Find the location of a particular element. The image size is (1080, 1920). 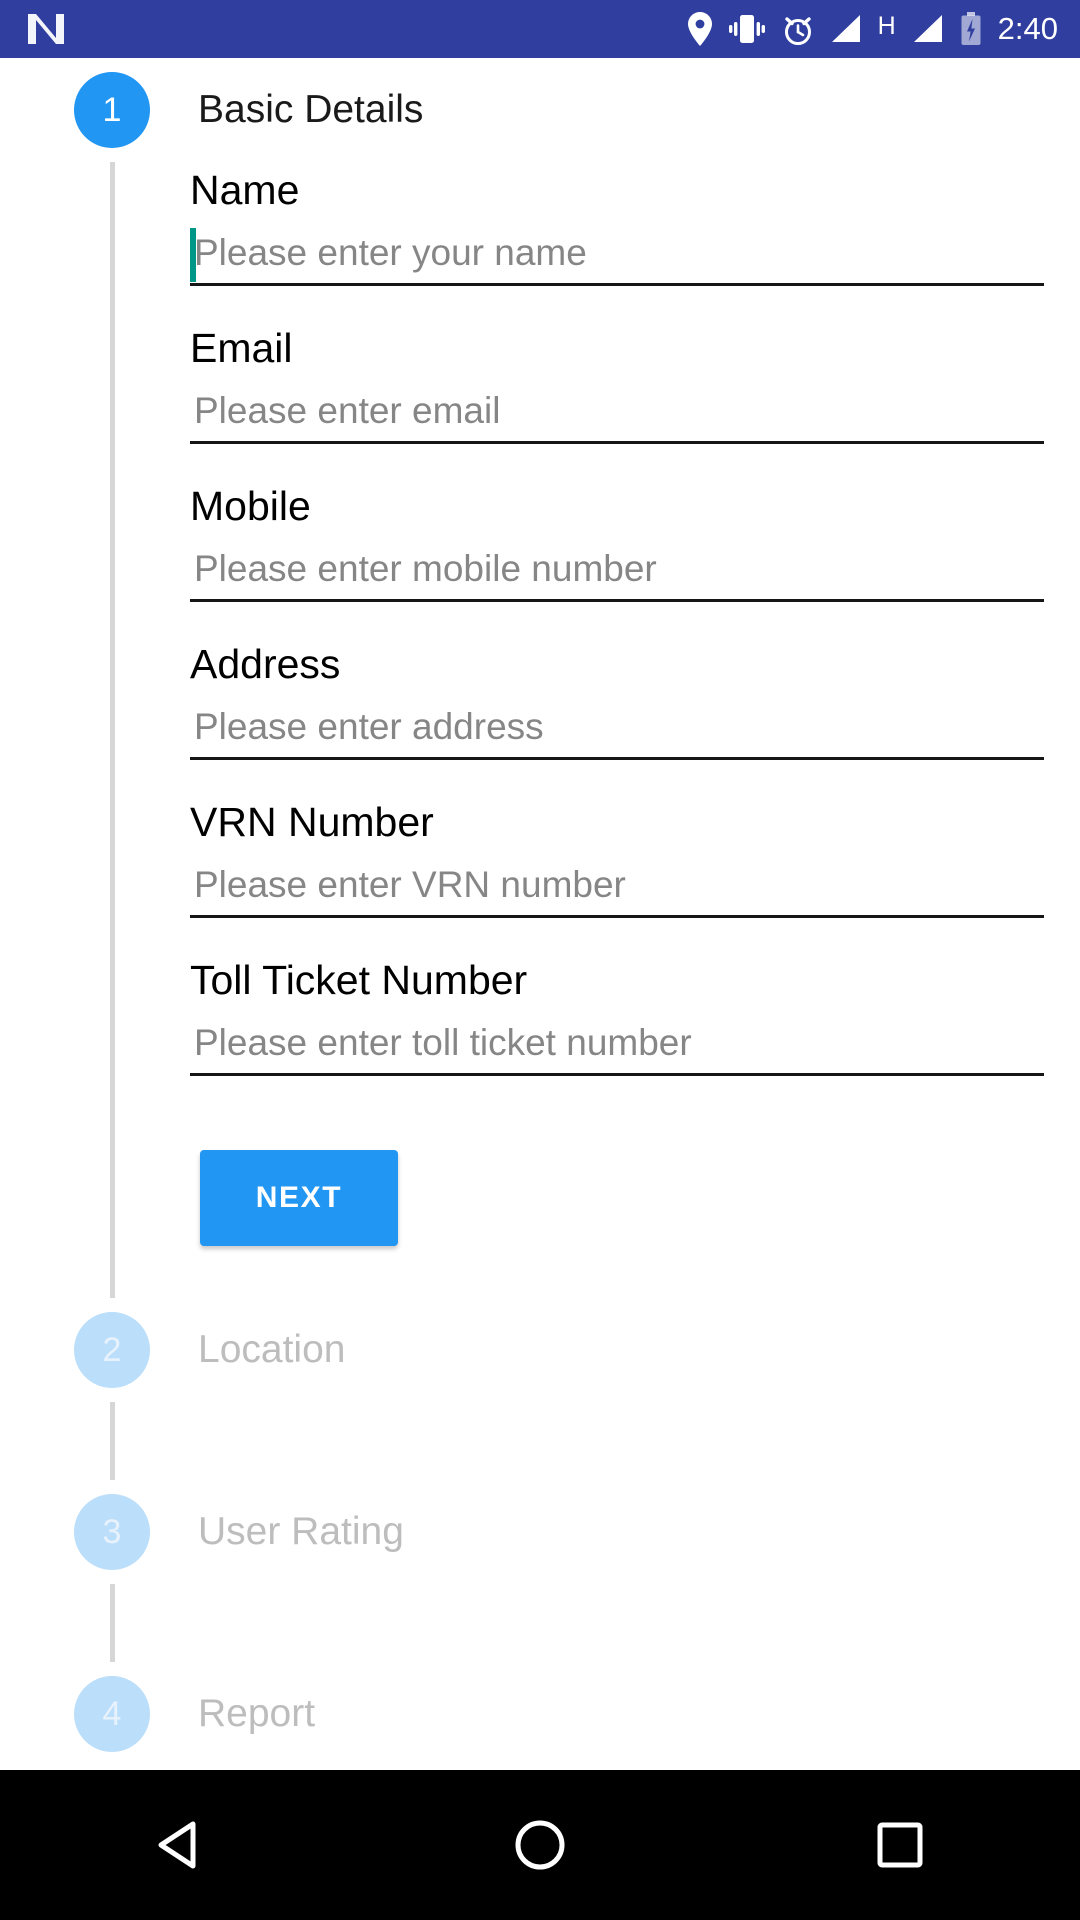

field-name-label: Name is located at coordinates (245, 190).